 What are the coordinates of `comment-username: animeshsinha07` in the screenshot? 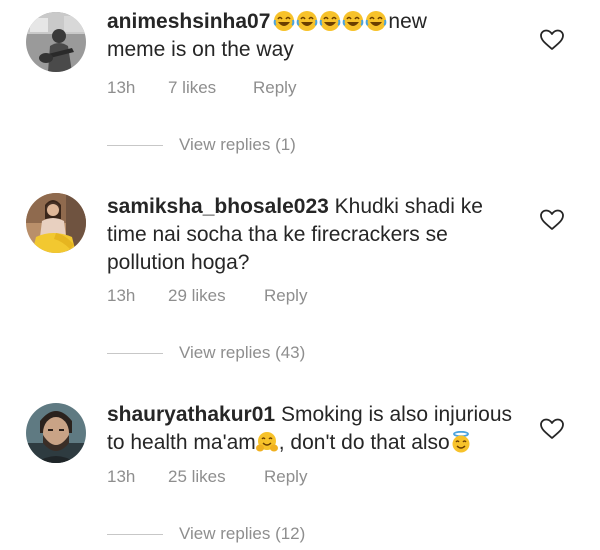 It's located at (188, 21).